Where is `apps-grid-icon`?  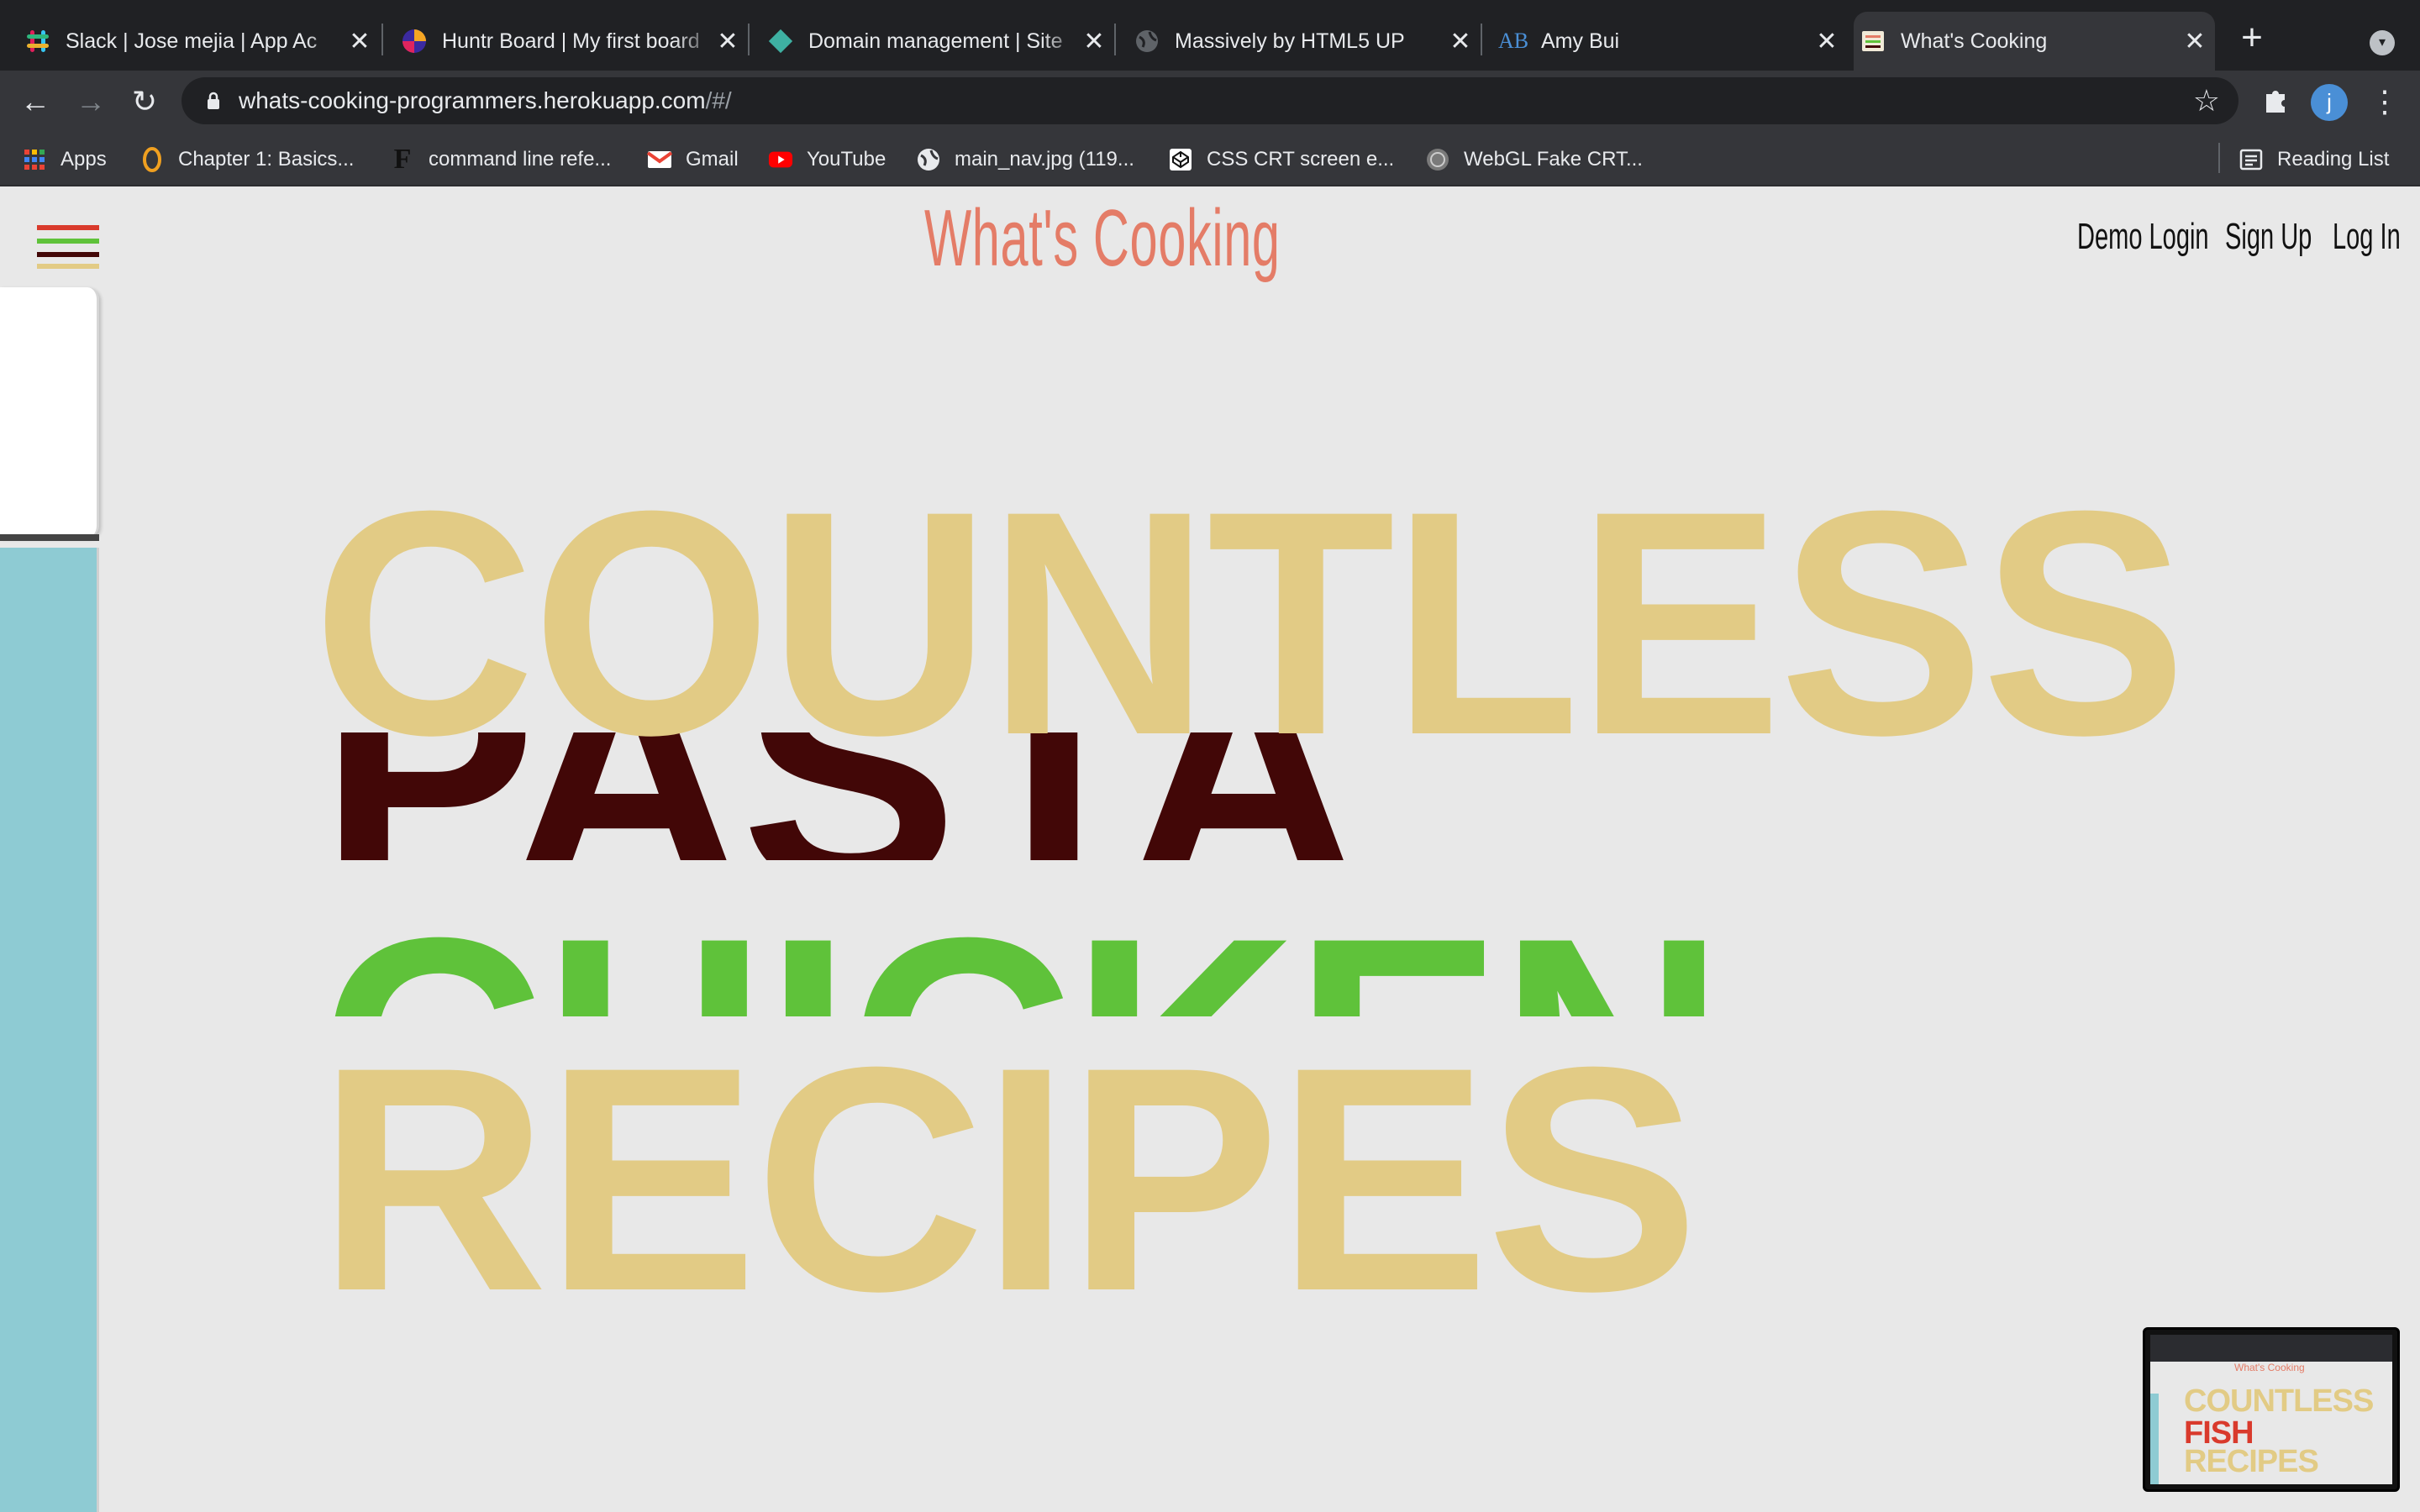
apps-grid-icon is located at coordinates (34, 159).